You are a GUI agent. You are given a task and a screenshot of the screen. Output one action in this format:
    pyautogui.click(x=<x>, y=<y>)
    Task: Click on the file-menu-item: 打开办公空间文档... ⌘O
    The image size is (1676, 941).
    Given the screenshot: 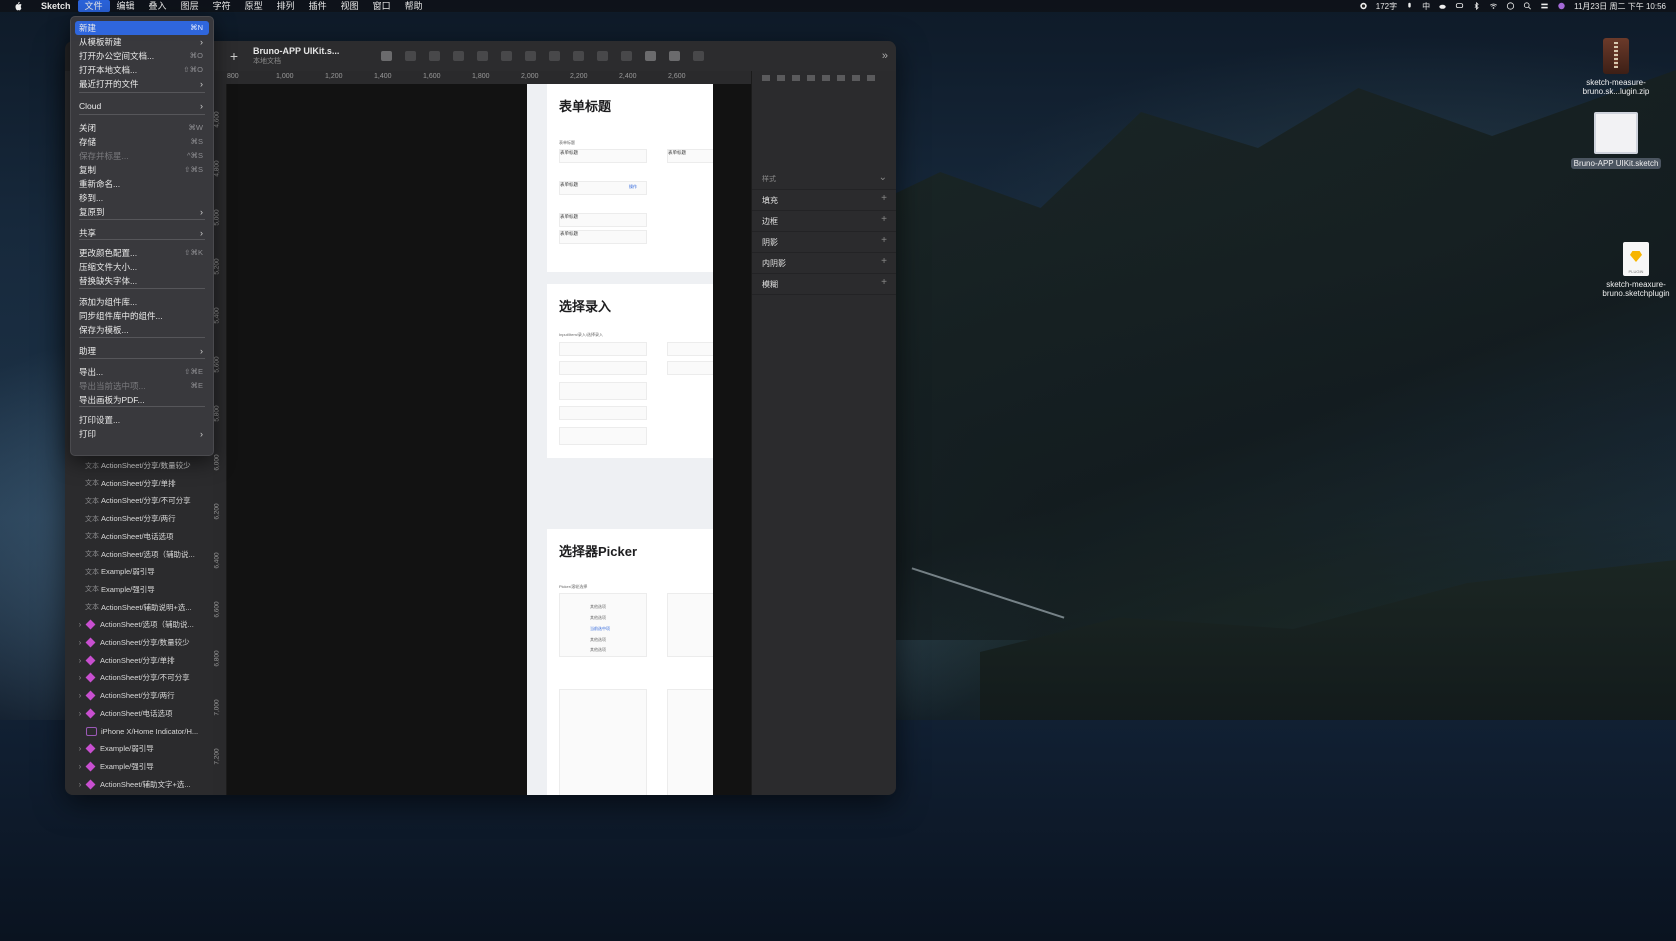 What is the action you would take?
    pyautogui.click(x=142, y=56)
    